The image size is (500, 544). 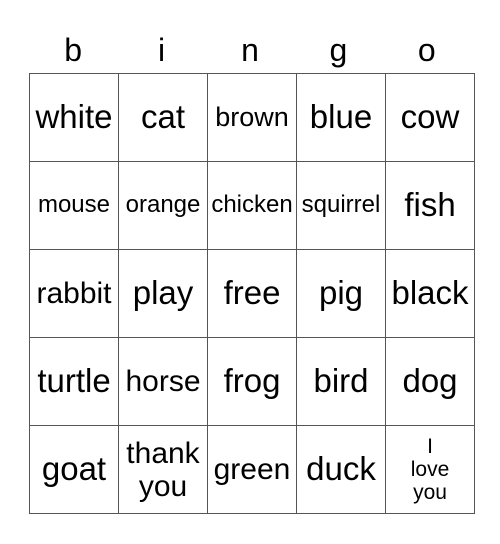 What do you see at coordinates (338, 50) in the screenshot?
I see `header-letter: g` at bounding box center [338, 50].